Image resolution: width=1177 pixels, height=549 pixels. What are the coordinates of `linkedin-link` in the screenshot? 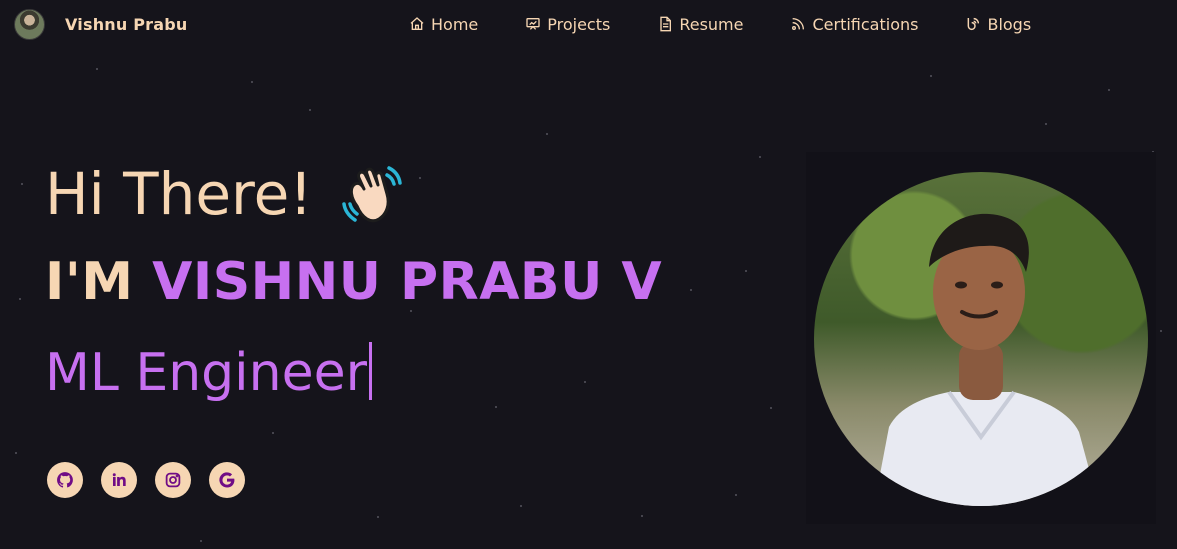 It's located at (119, 480).